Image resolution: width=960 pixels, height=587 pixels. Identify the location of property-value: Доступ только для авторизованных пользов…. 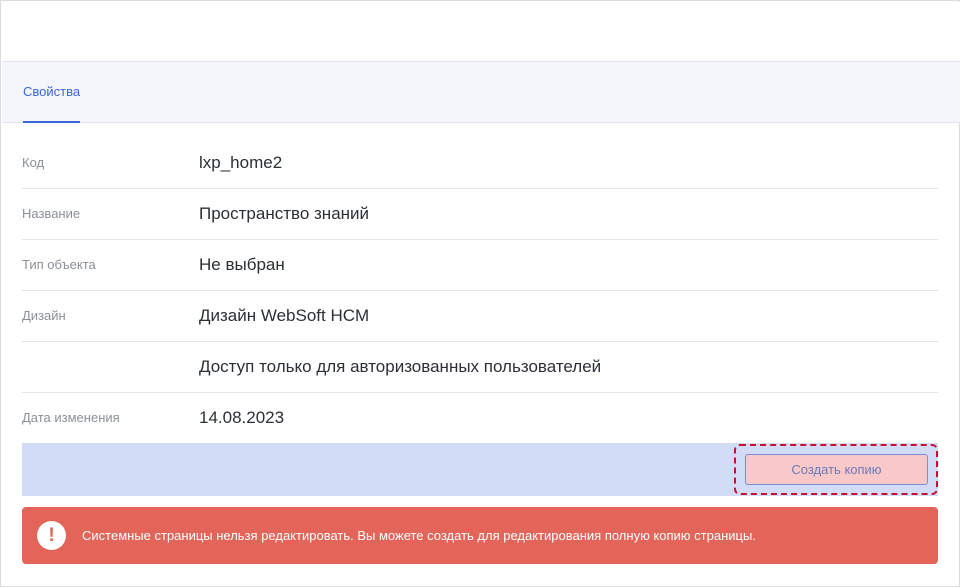
(400, 366).